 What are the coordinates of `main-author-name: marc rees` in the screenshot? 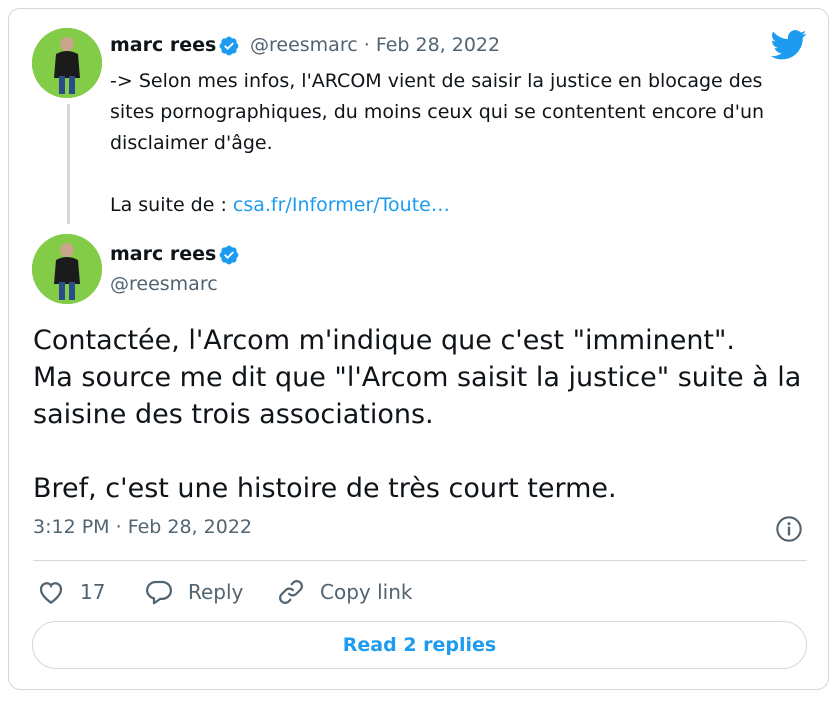 It's located at (163, 254).